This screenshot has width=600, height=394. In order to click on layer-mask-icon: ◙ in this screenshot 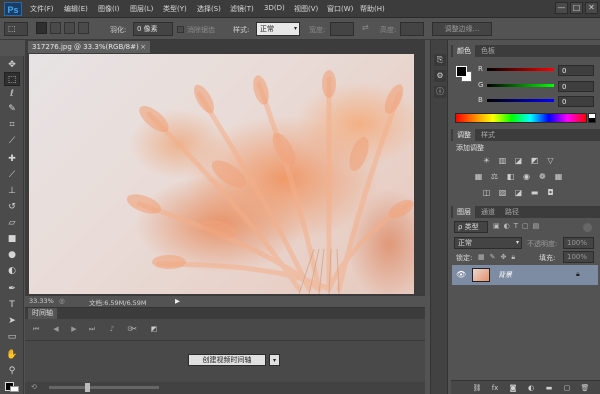, I will do `click(513, 388)`.